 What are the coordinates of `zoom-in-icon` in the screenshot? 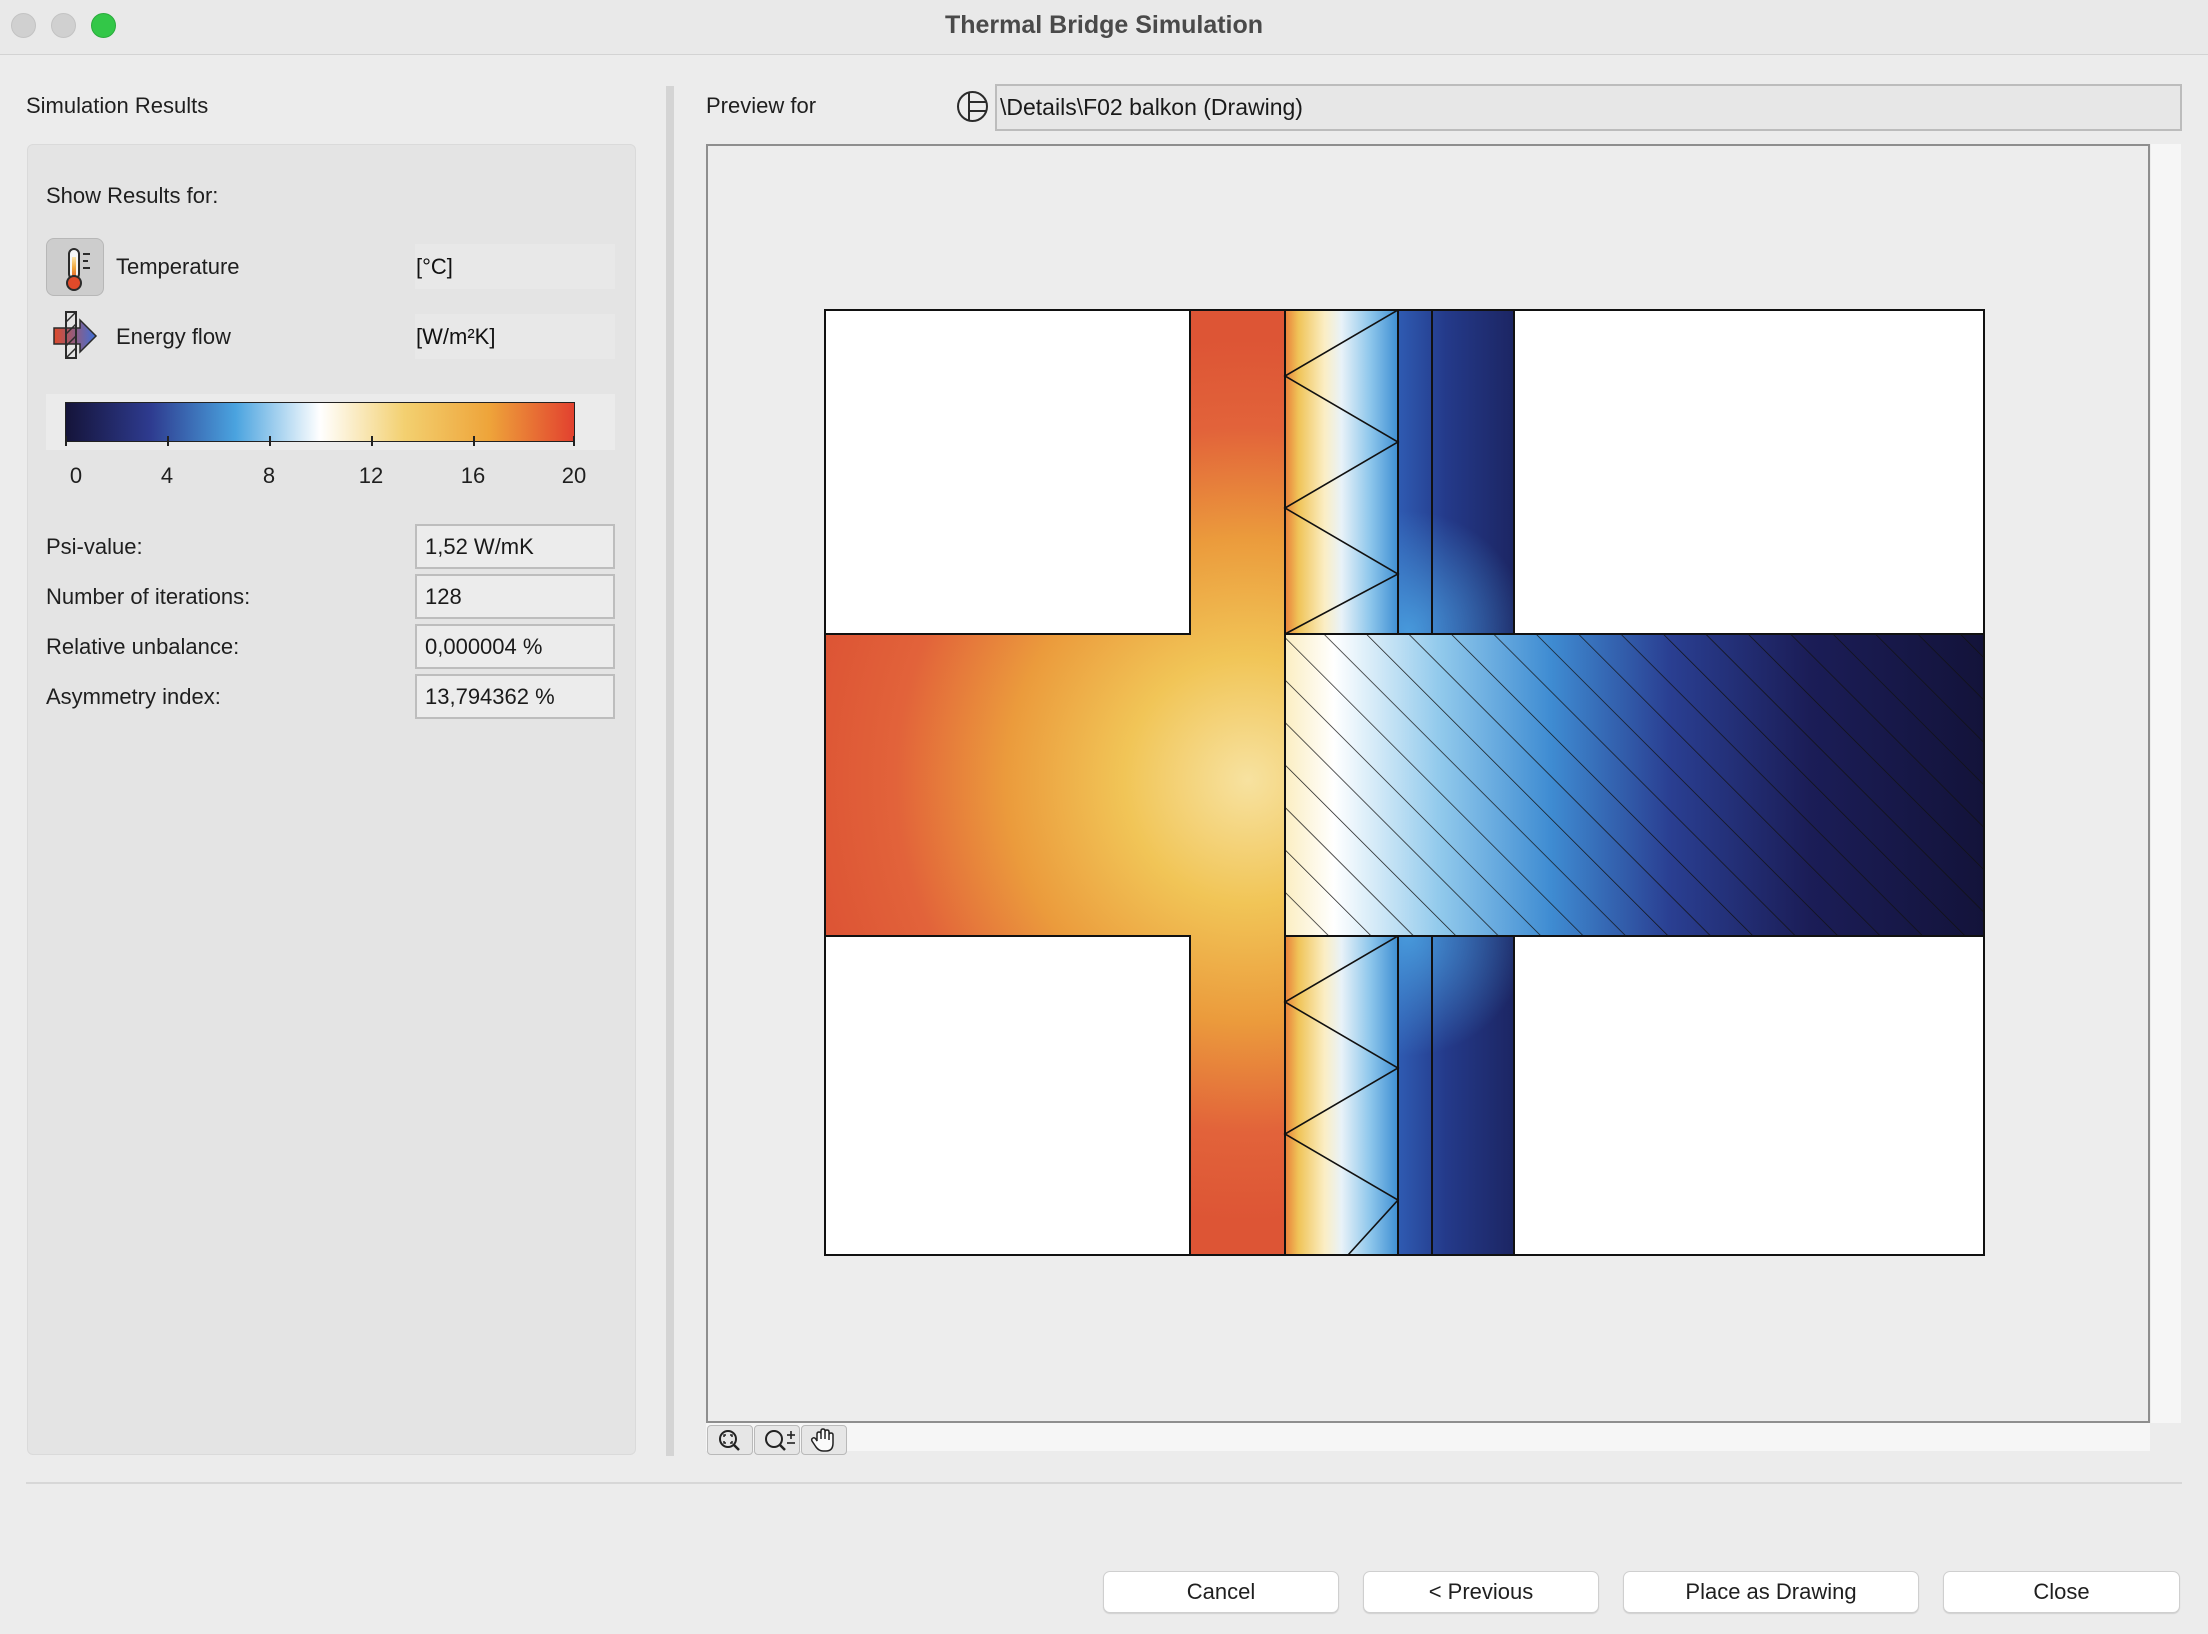 It's located at (780, 1440).